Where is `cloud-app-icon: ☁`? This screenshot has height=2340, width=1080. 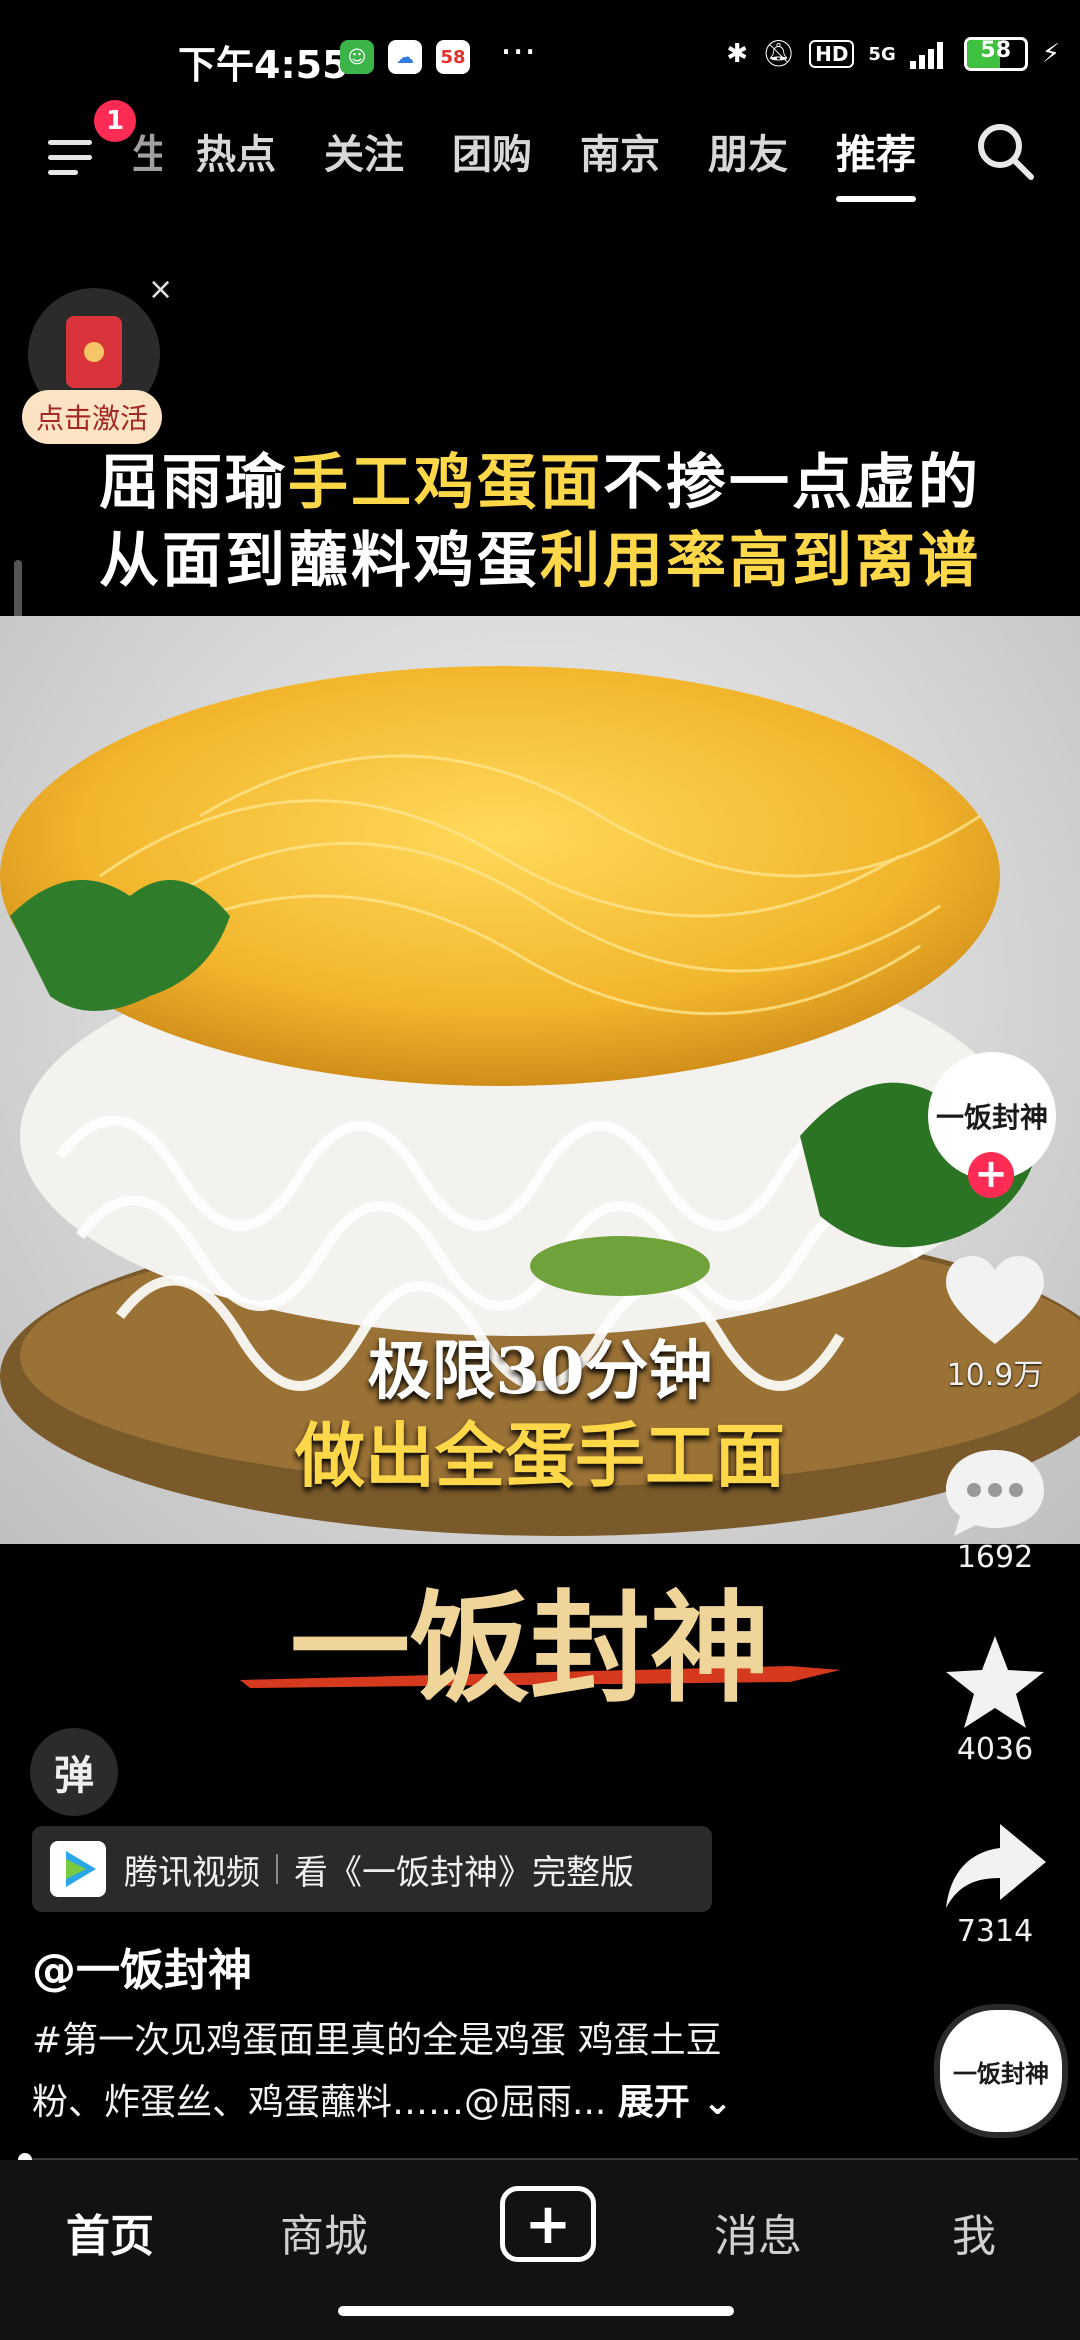 cloud-app-icon: ☁ is located at coordinates (405, 57).